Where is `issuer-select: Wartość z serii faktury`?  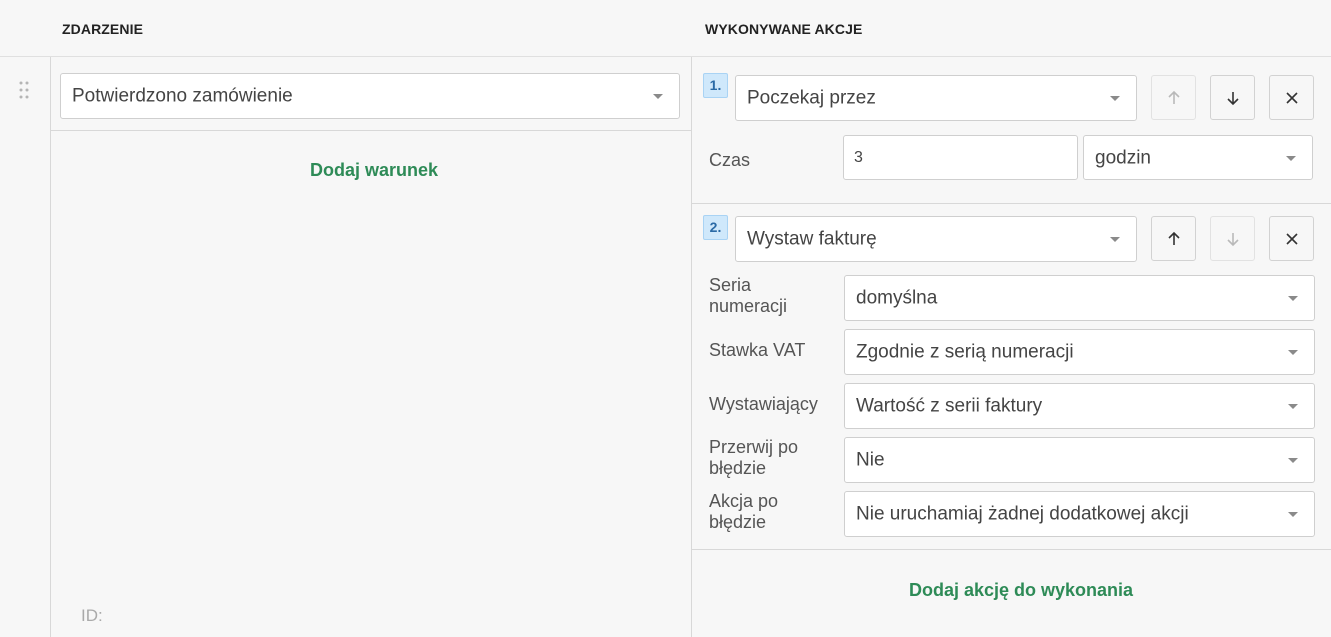 issuer-select: Wartość z serii faktury is located at coordinates (1079, 406).